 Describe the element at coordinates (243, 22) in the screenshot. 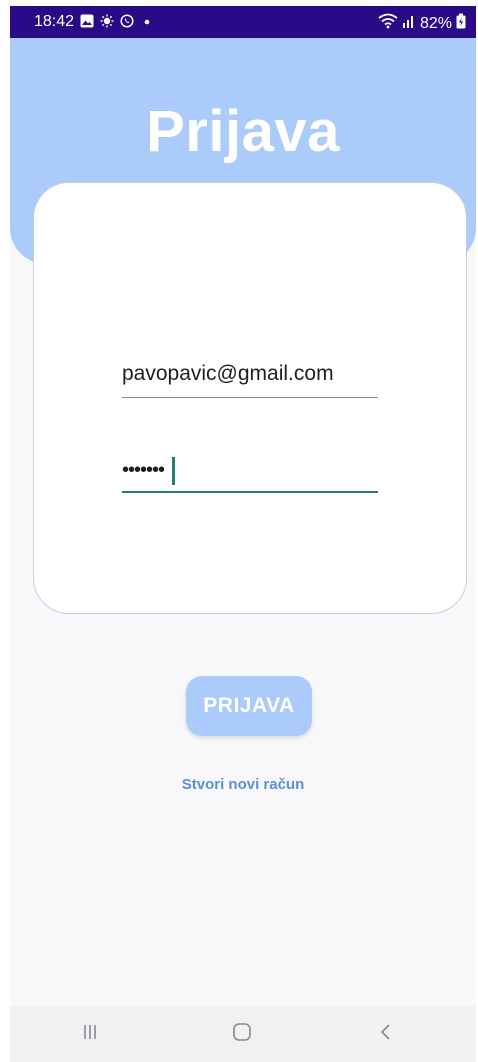

I see `status-bar: 18:42 82%` at that location.